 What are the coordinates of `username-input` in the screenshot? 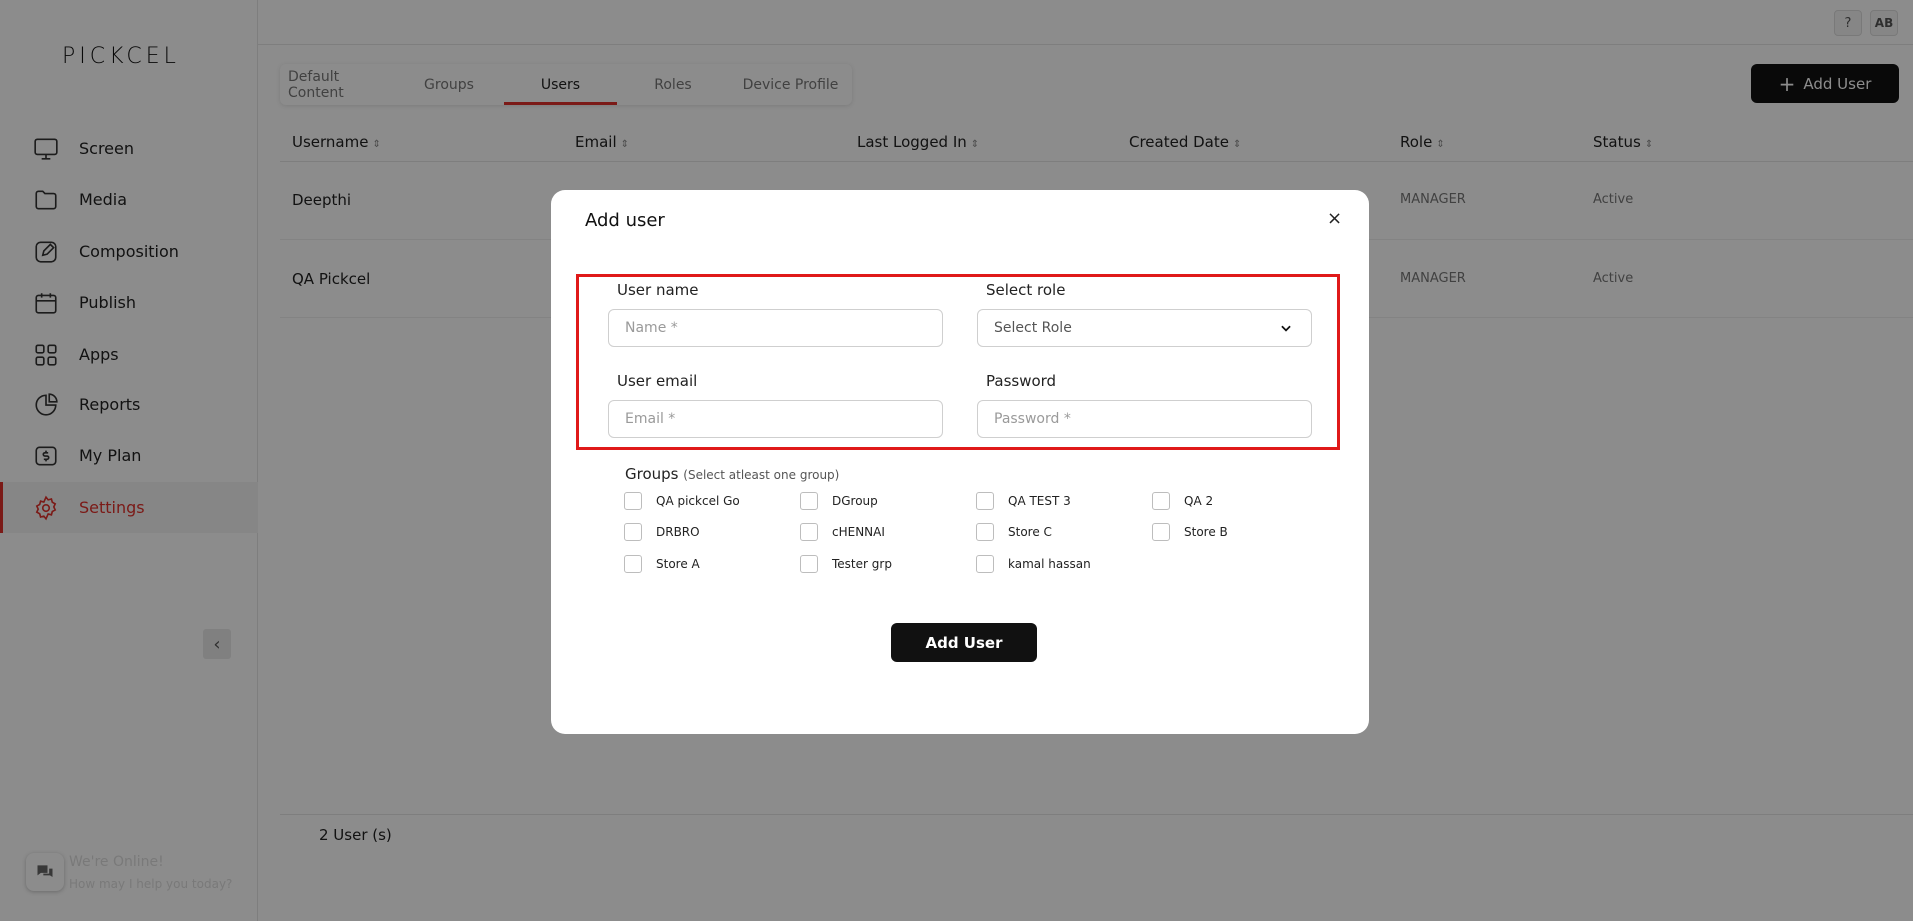 It's located at (775, 328).